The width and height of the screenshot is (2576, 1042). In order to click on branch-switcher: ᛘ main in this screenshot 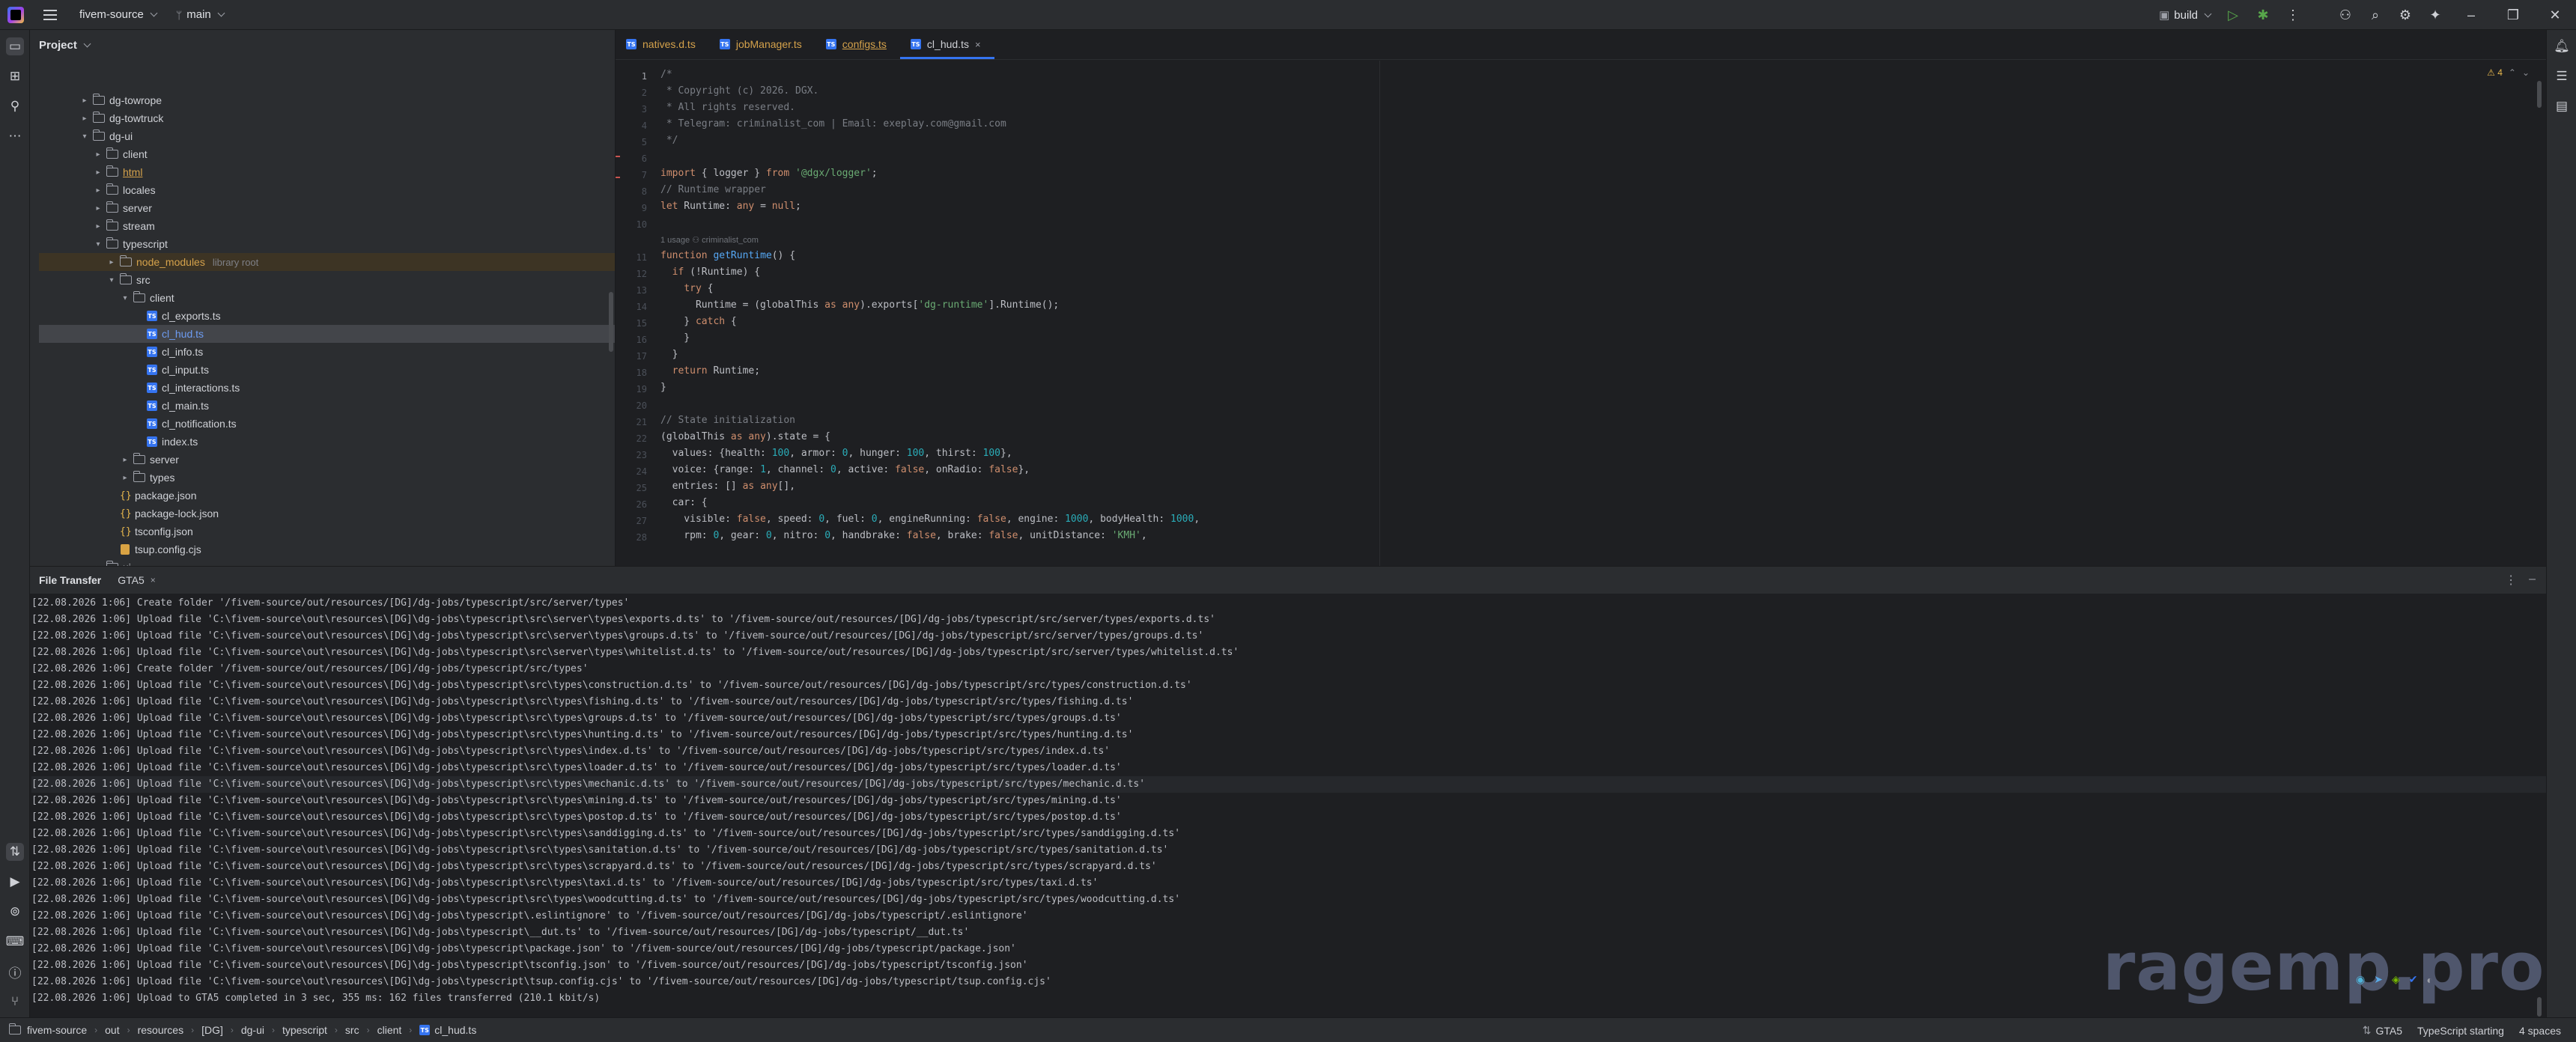, I will do `click(200, 14)`.